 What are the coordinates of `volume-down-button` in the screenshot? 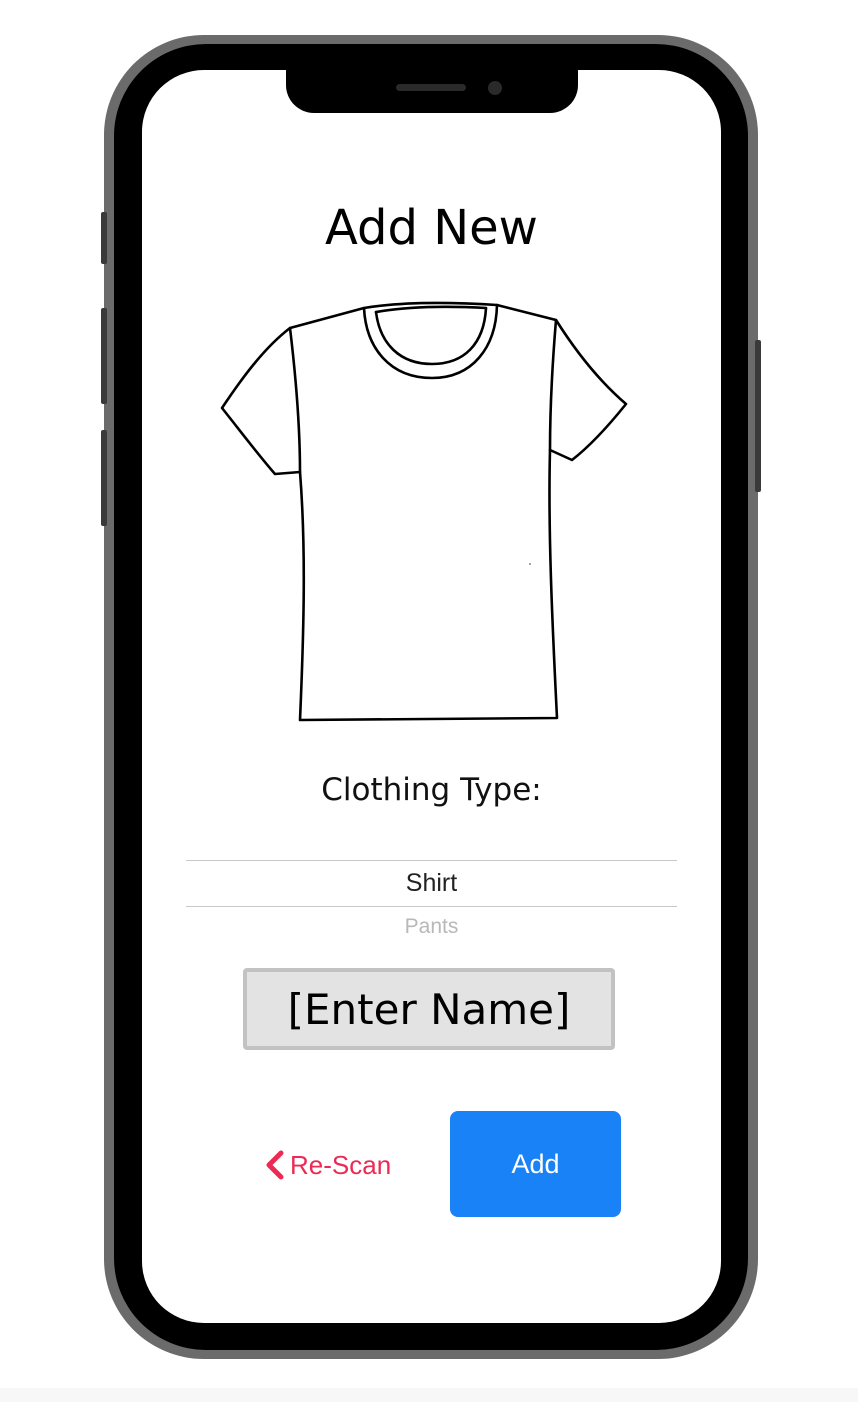 It's located at (104, 478).